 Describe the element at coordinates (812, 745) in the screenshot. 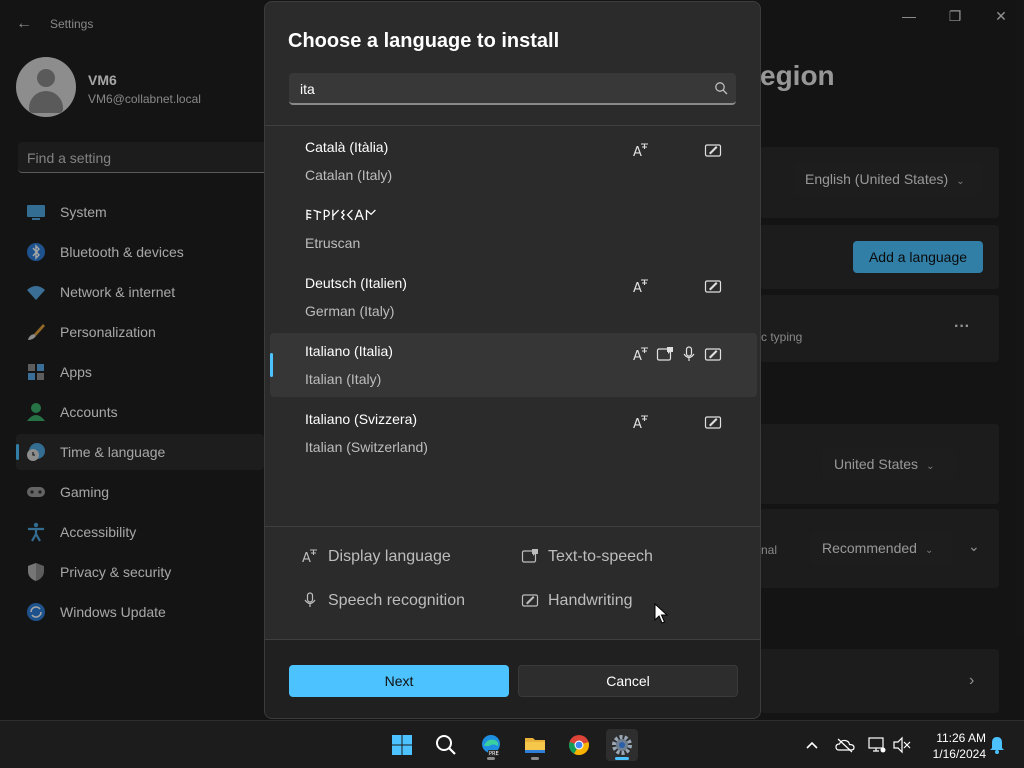

I see `chevron-up-icon` at that location.